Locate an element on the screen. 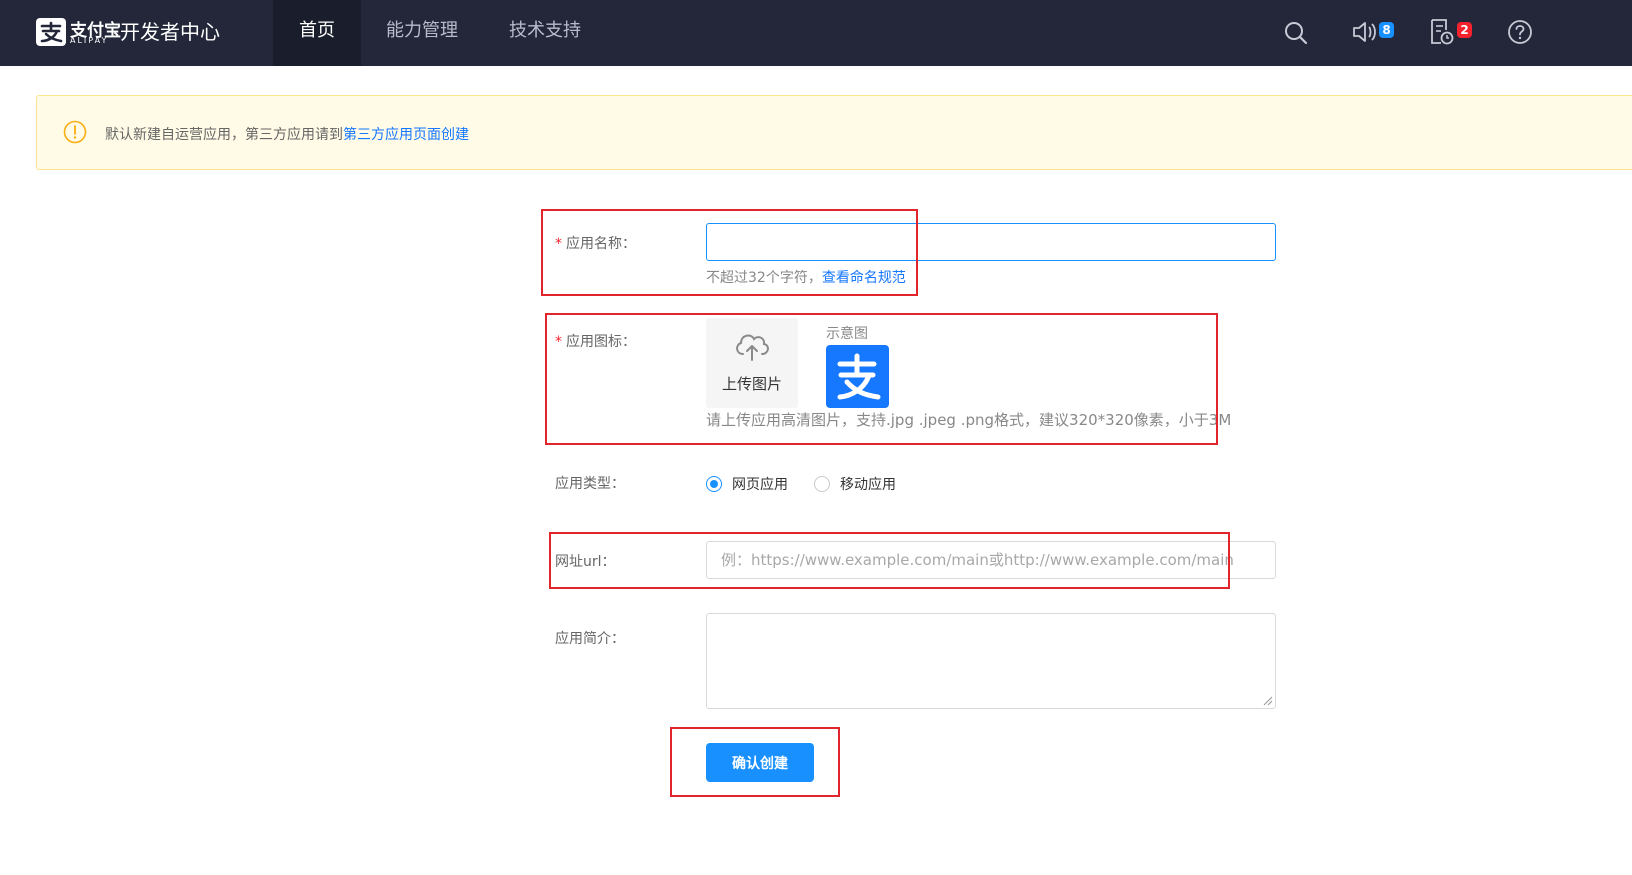 The width and height of the screenshot is (1632, 875). third-party-app-link: 第三方应用页面创建 is located at coordinates (406, 135).